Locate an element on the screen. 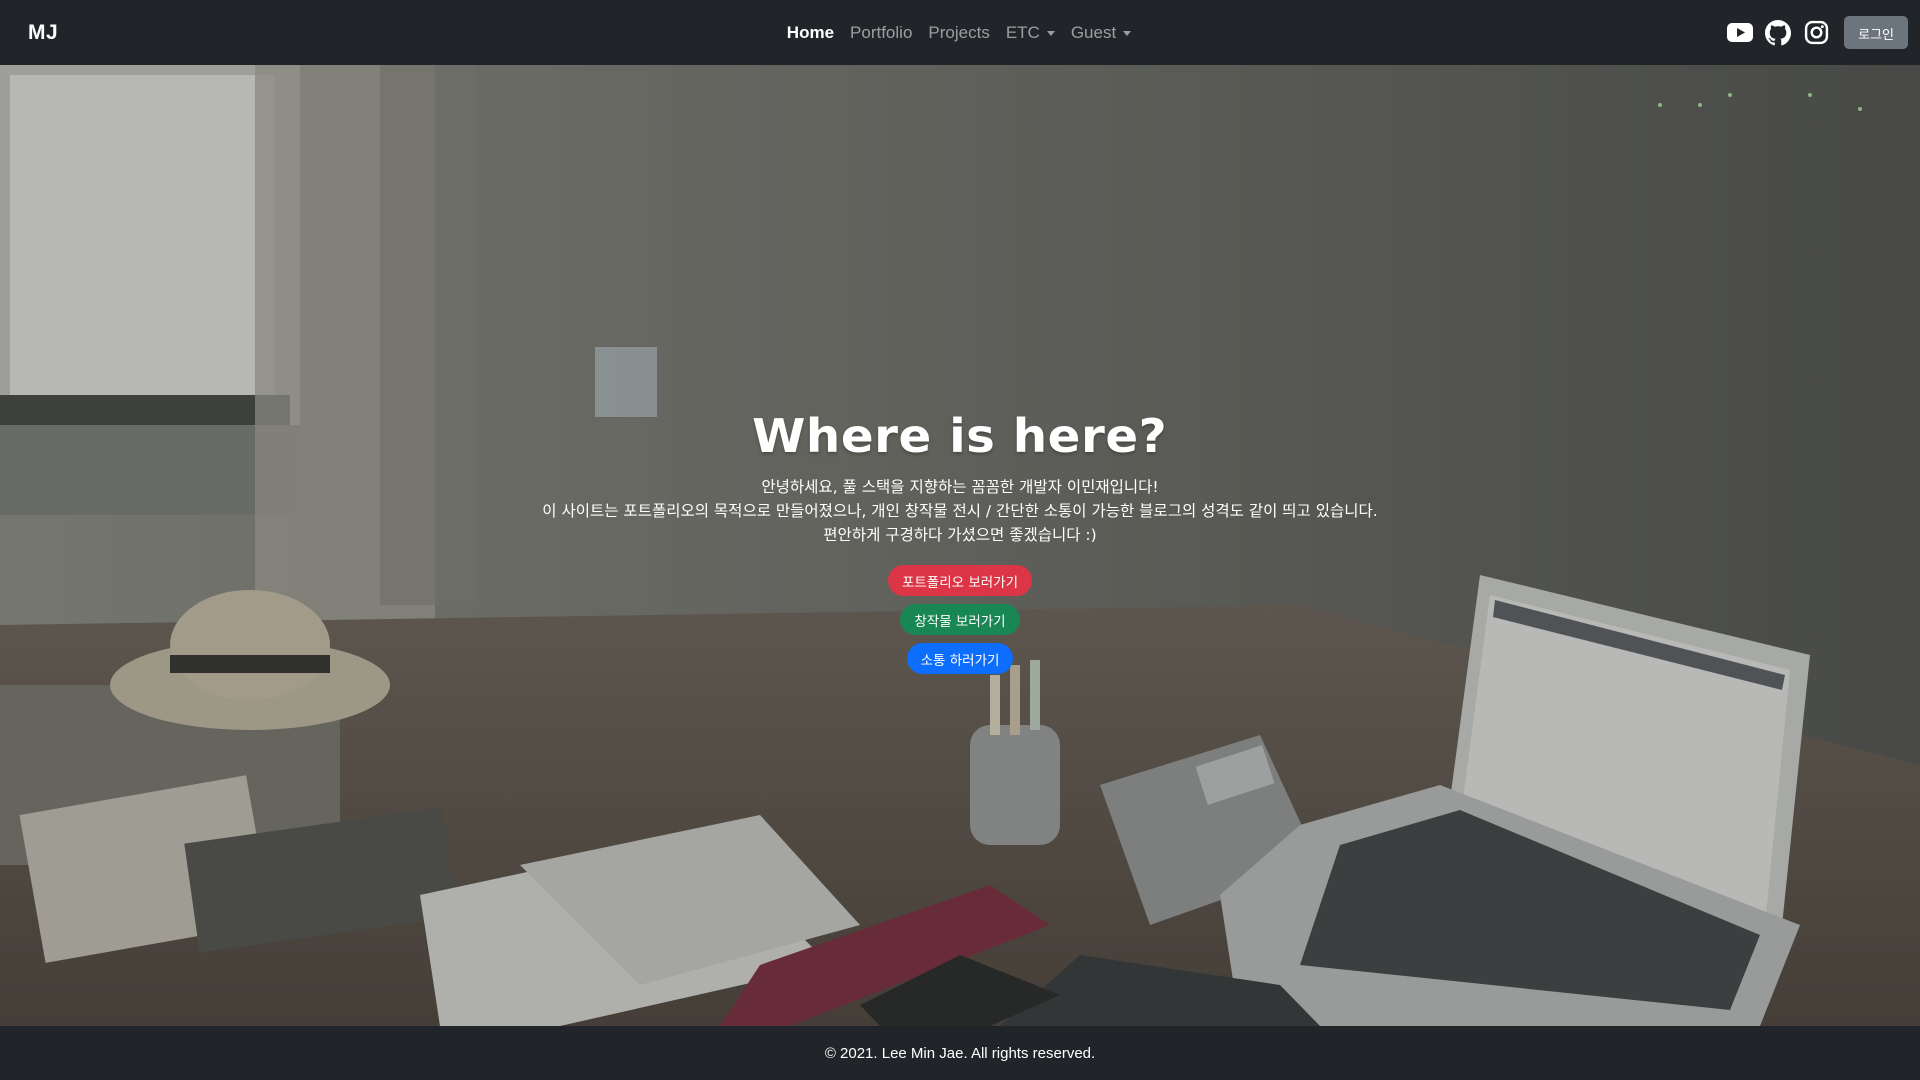 This screenshot has width=1920, height=1080. nav-link-projects-label: Projects is located at coordinates (959, 32).